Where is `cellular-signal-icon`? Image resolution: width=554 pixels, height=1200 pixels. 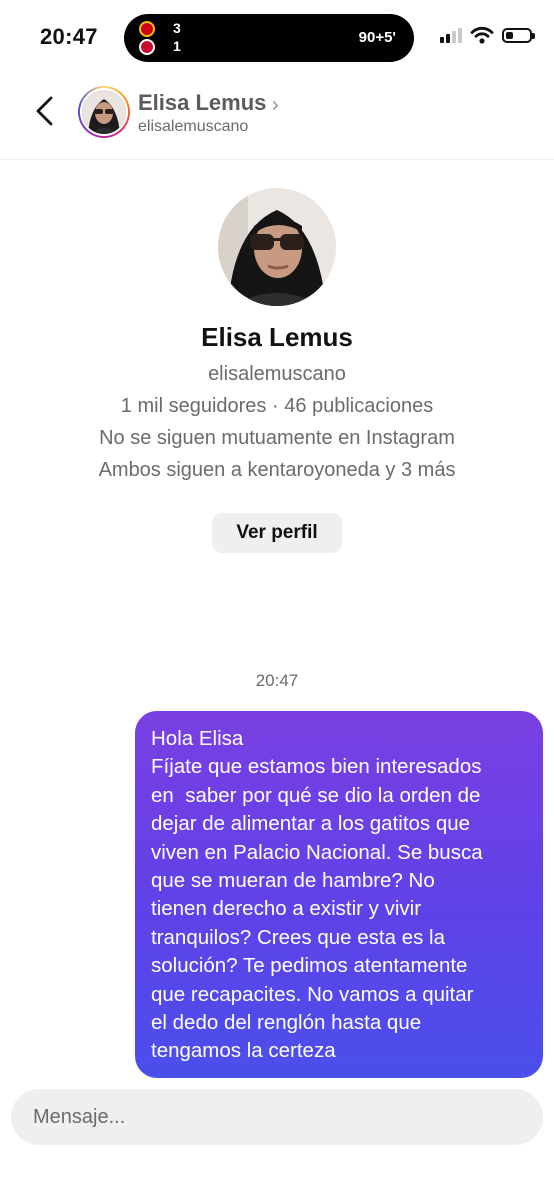
cellular-signal-icon is located at coordinates (451, 35).